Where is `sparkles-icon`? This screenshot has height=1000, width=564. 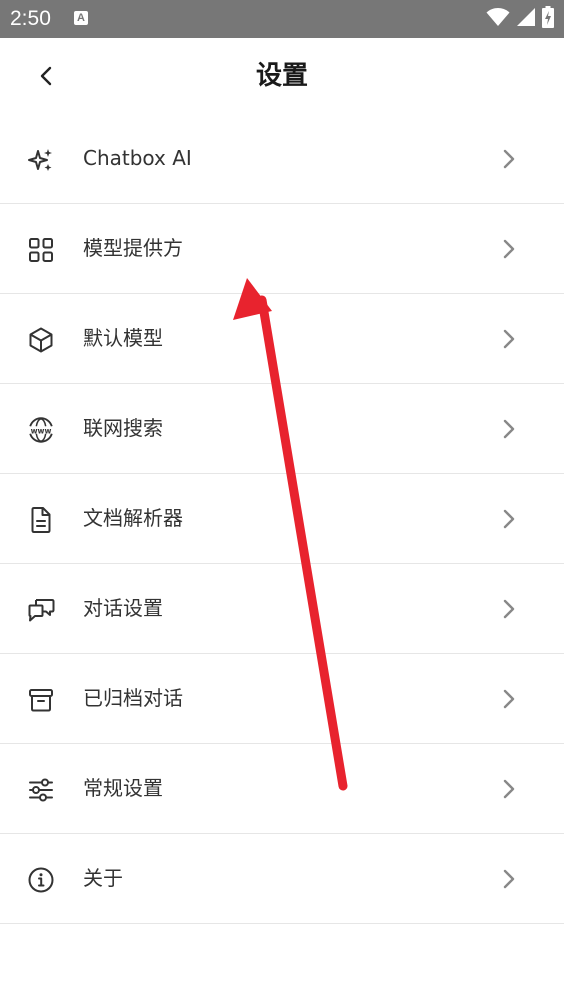
sparkles-icon is located at coordinates (41, 160).